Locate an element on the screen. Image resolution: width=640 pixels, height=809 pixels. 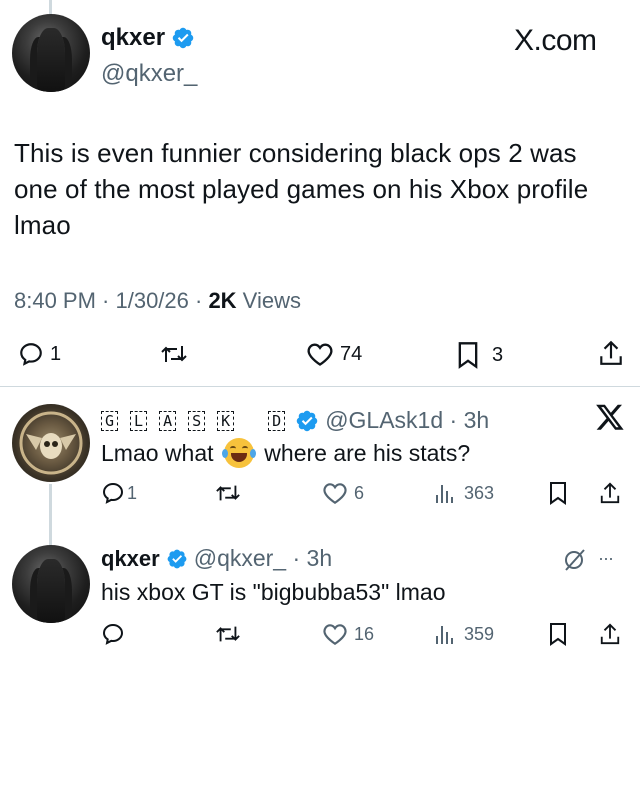
author-name-row: qkxer is located at coordinates (148, 38).